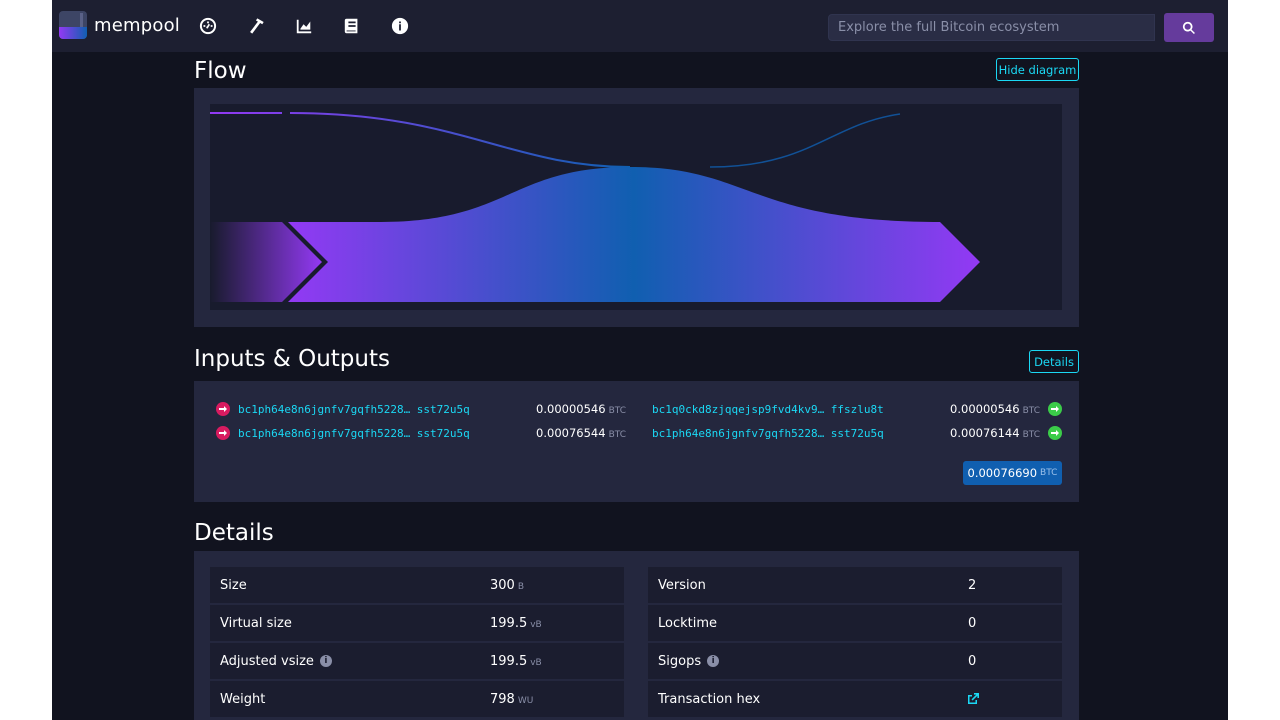 Image resolution: width=1280 pixels, height=720 pixels. What do you see at coordinates (304, 26) in the screenshot?
I see `graphs-icon` at bounding box center [304, 26].